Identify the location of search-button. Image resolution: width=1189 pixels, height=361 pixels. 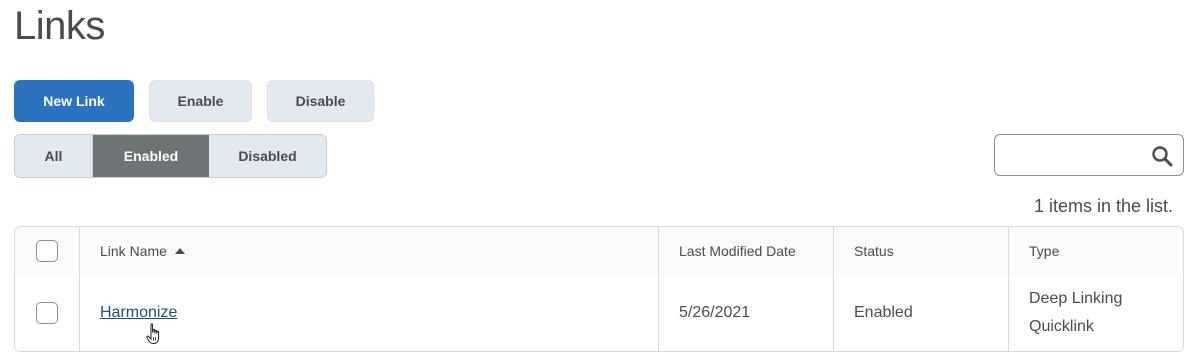
(1162, 156).